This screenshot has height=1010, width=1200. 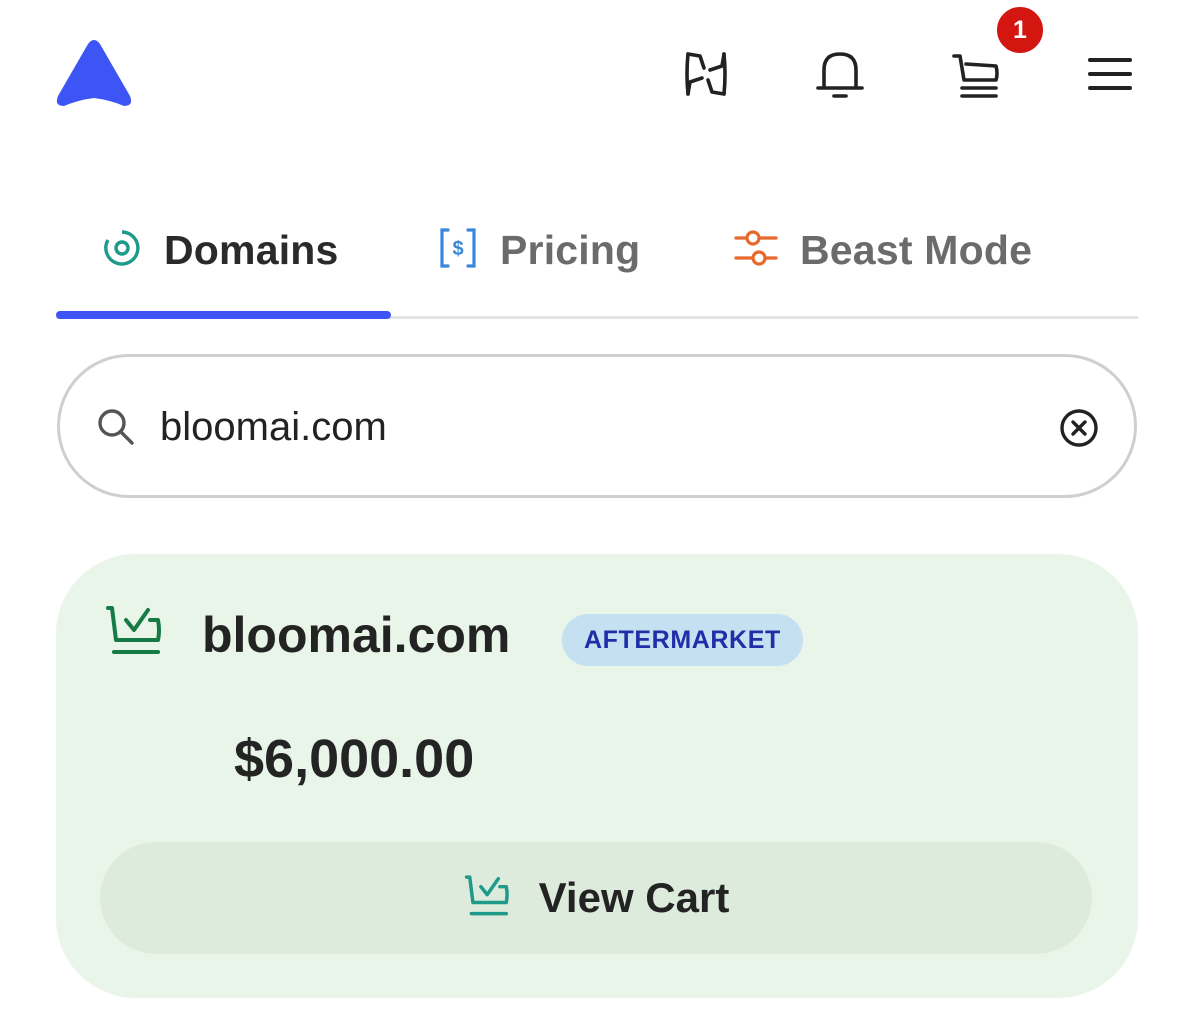 I want to click on tab-bar: Domains $ Pricing Beast Mode, so click(x=597, y=265).